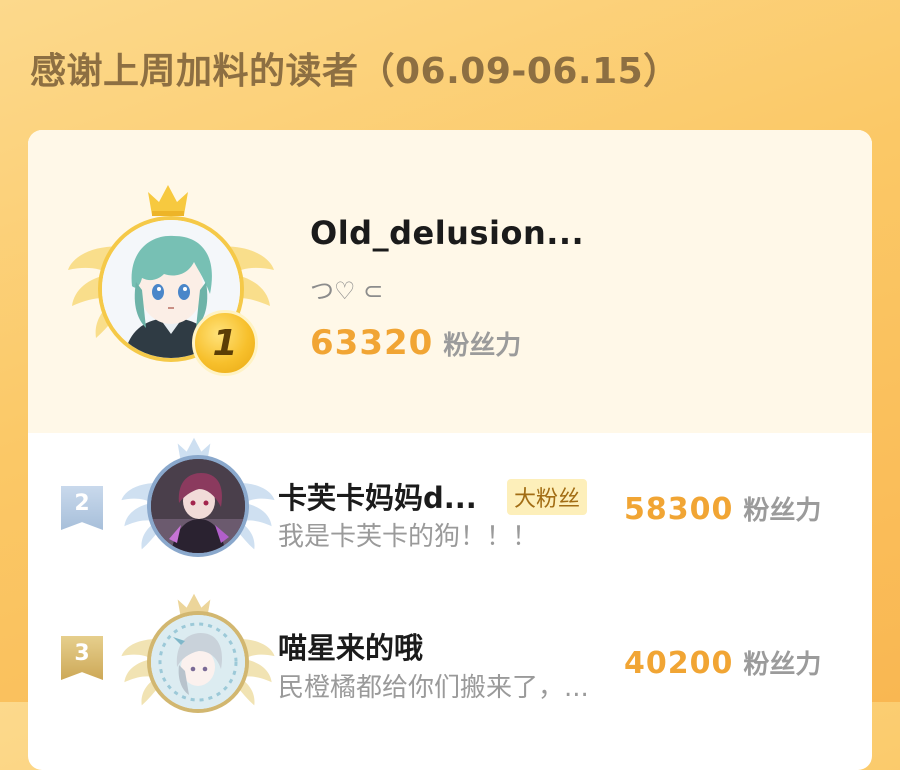  What do you see at coordinates (82, 508) in the screenshot?
I see `rank-badge: 2` at bounding box center [82, 508].